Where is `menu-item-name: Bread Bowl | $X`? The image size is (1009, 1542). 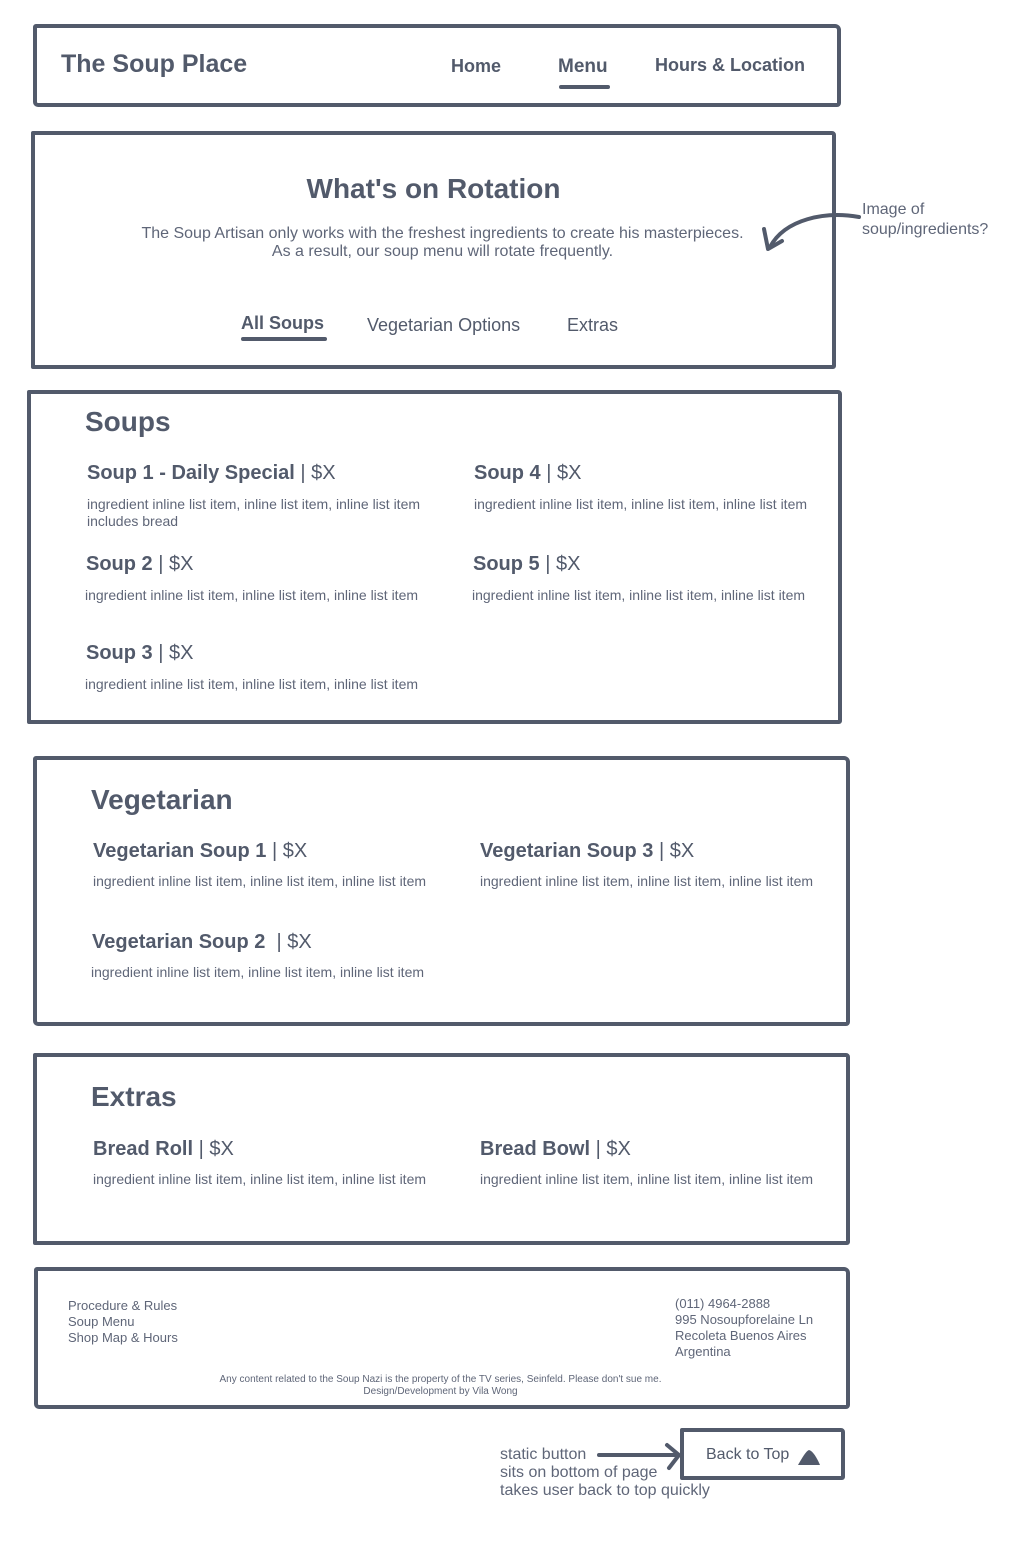 menu-item-name: Bread Bowl | $X is located at coordinates (555, 1149).